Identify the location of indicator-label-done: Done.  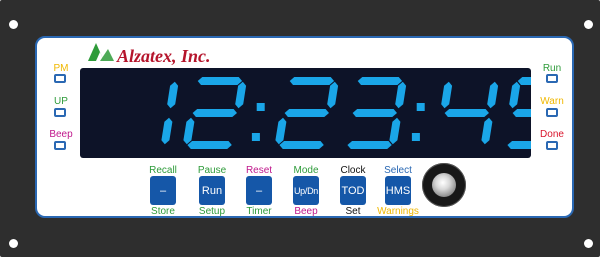
(552, 134).